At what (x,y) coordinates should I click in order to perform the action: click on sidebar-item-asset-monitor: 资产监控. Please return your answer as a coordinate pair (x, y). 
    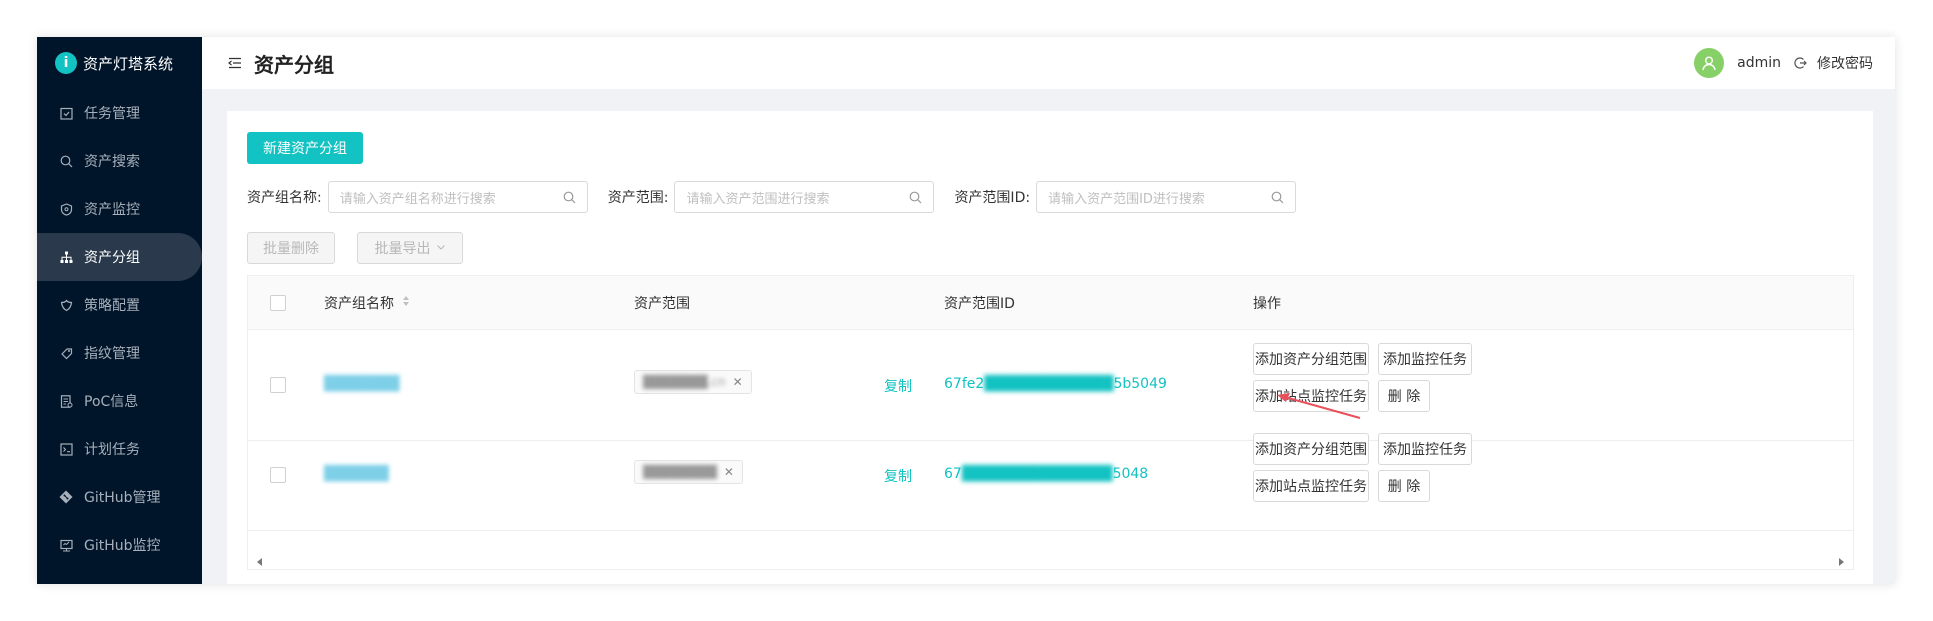
    Looking at the image, I should click on (119, 209).